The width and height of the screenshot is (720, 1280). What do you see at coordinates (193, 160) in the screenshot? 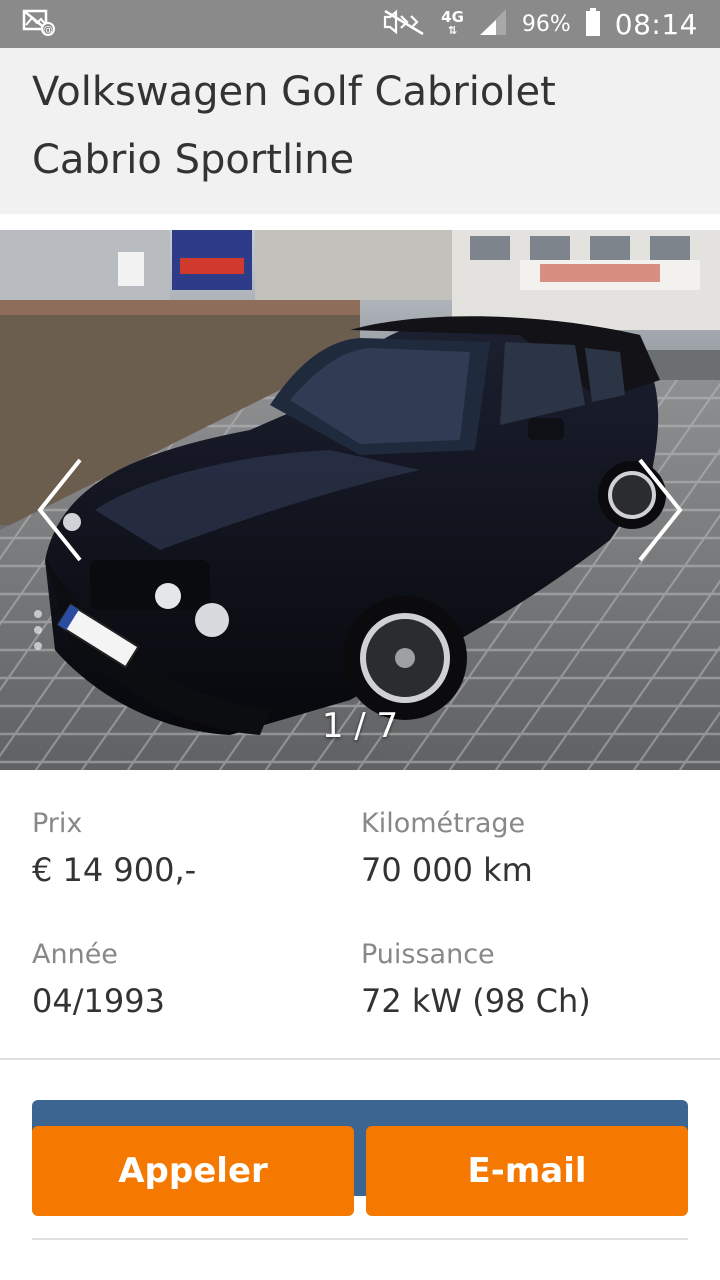
I see `listing-title-line2: Cabrio Sportline` at bounding box center [193, 160].